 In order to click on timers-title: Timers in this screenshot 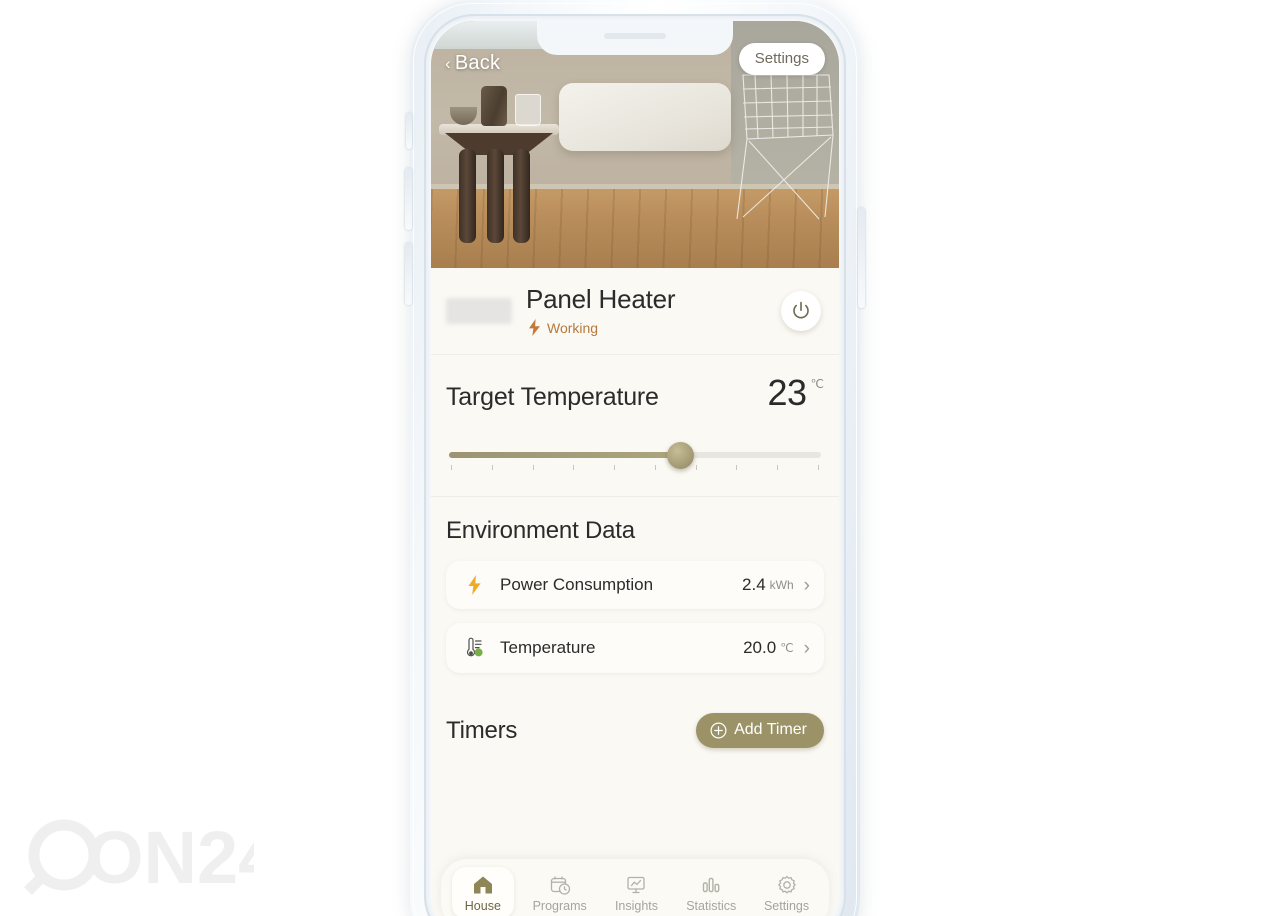, I will do `click(482, 730)`.